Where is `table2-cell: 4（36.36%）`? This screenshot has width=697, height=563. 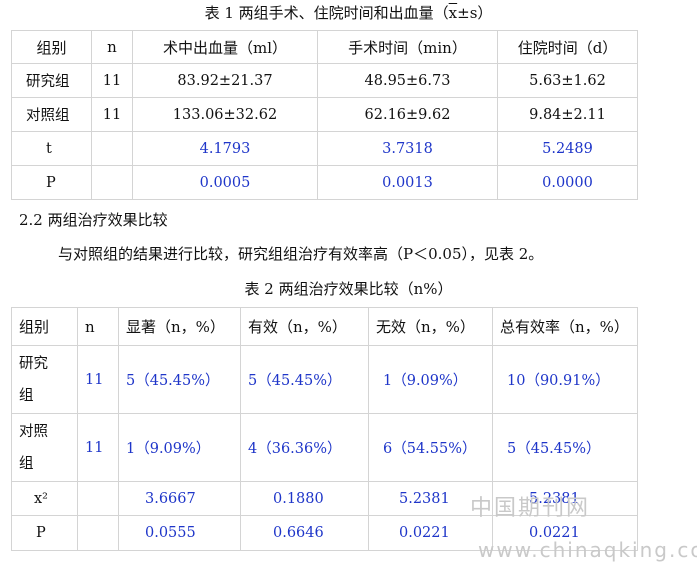 table2-cell: 4（36.36%） is located at coordinates (304, 447).